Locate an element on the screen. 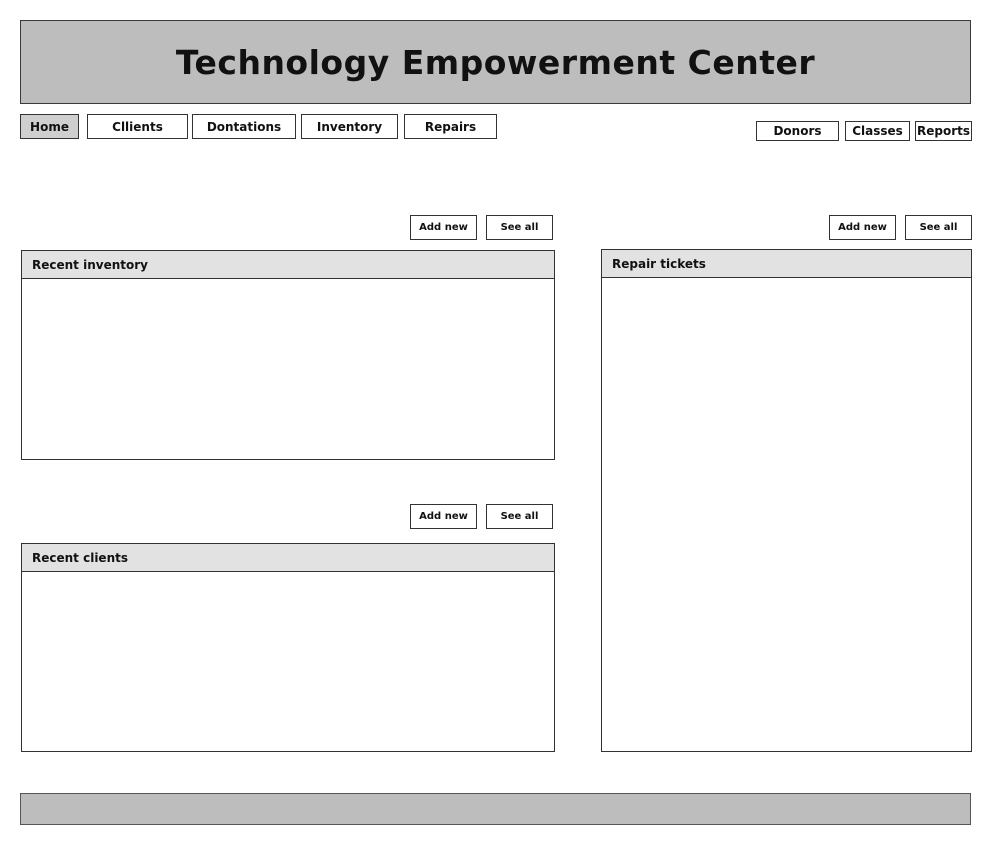 This screenshot has width=992, height=845. recent-clients-header: Recent clients is located at coordinates (288, 558).